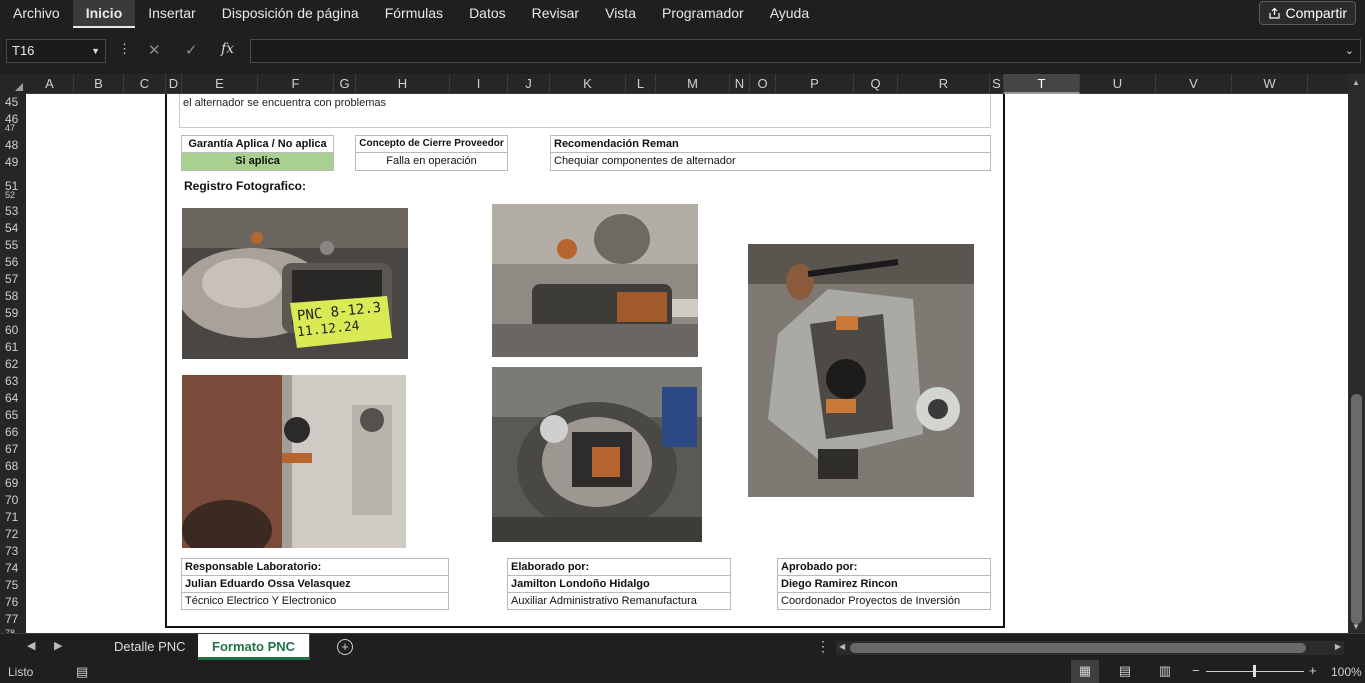  What do you see at coordinates (997, 84) in the screenshot?
I see `column-header: S` at bounding box center [997, 84].